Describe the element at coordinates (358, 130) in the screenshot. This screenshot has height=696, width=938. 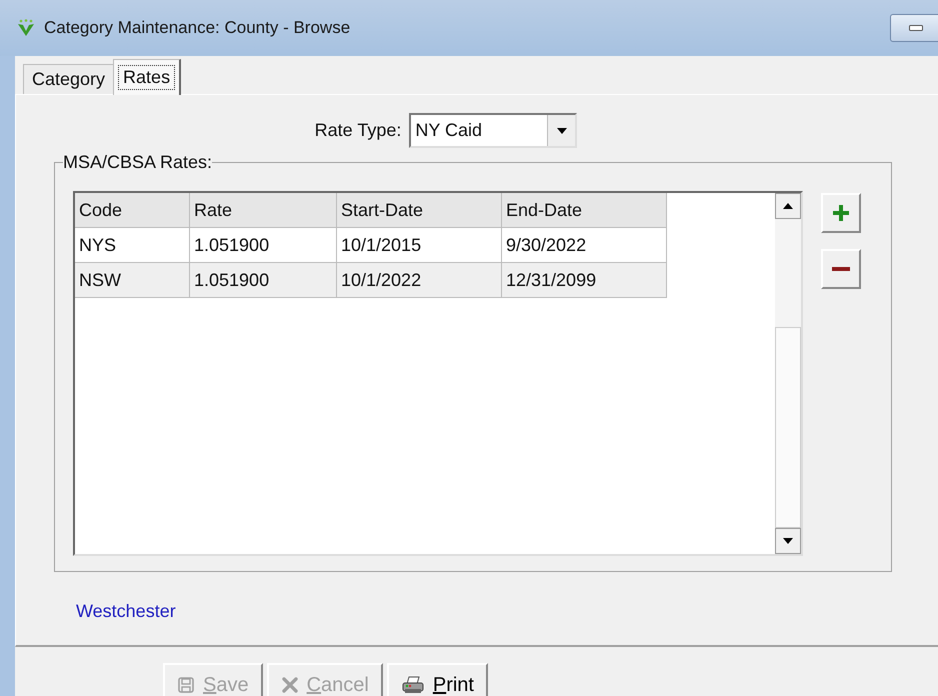
I see `field-label: Rate Type:` at that location.